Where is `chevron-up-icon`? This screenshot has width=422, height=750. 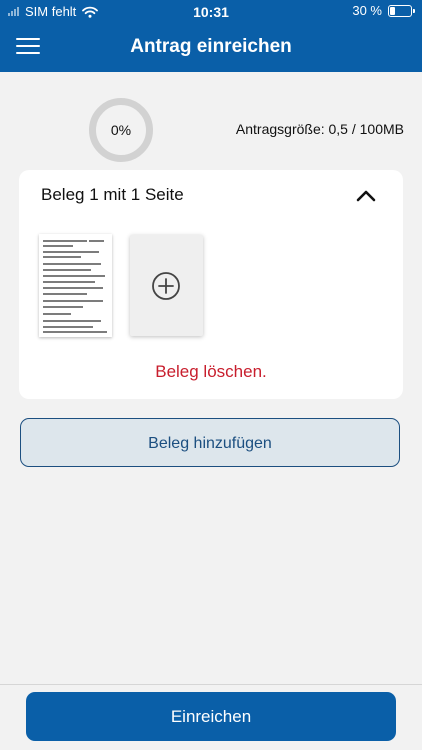
chevron-up-icon is located at coordinates (366, 196).